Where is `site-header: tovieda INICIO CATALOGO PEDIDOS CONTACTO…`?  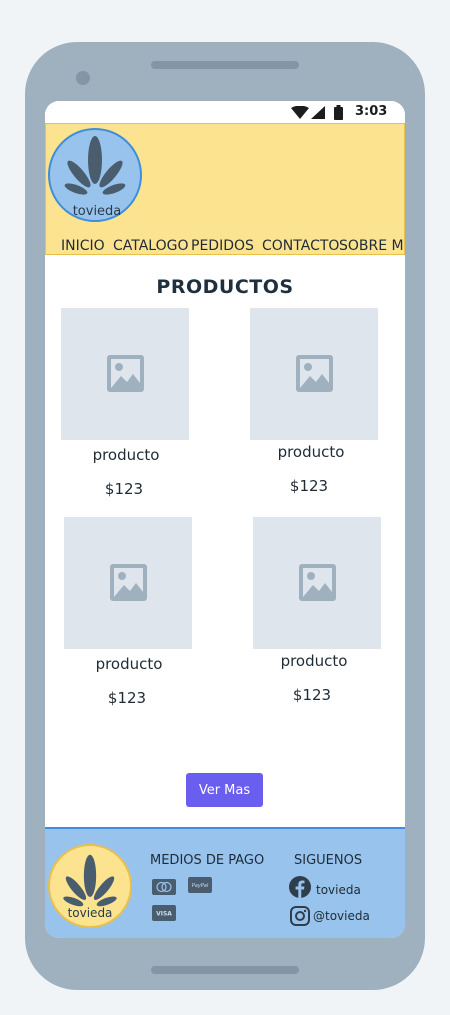
site-header: tovieda INICIO CATALOGO PEDIDOS CONTACTO… is located at coordinates (225, 189).